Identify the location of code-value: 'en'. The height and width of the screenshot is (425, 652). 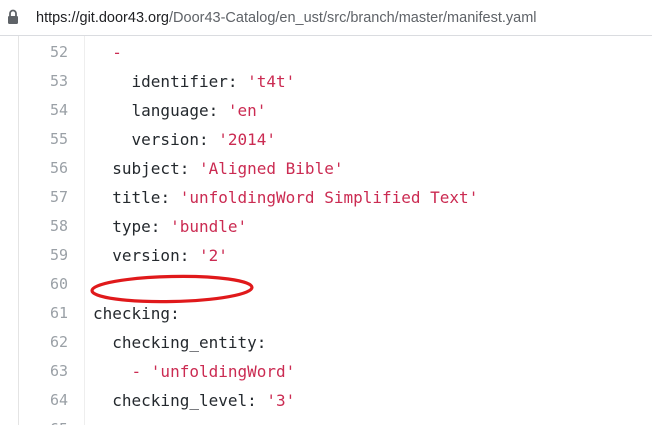
(247, 110).